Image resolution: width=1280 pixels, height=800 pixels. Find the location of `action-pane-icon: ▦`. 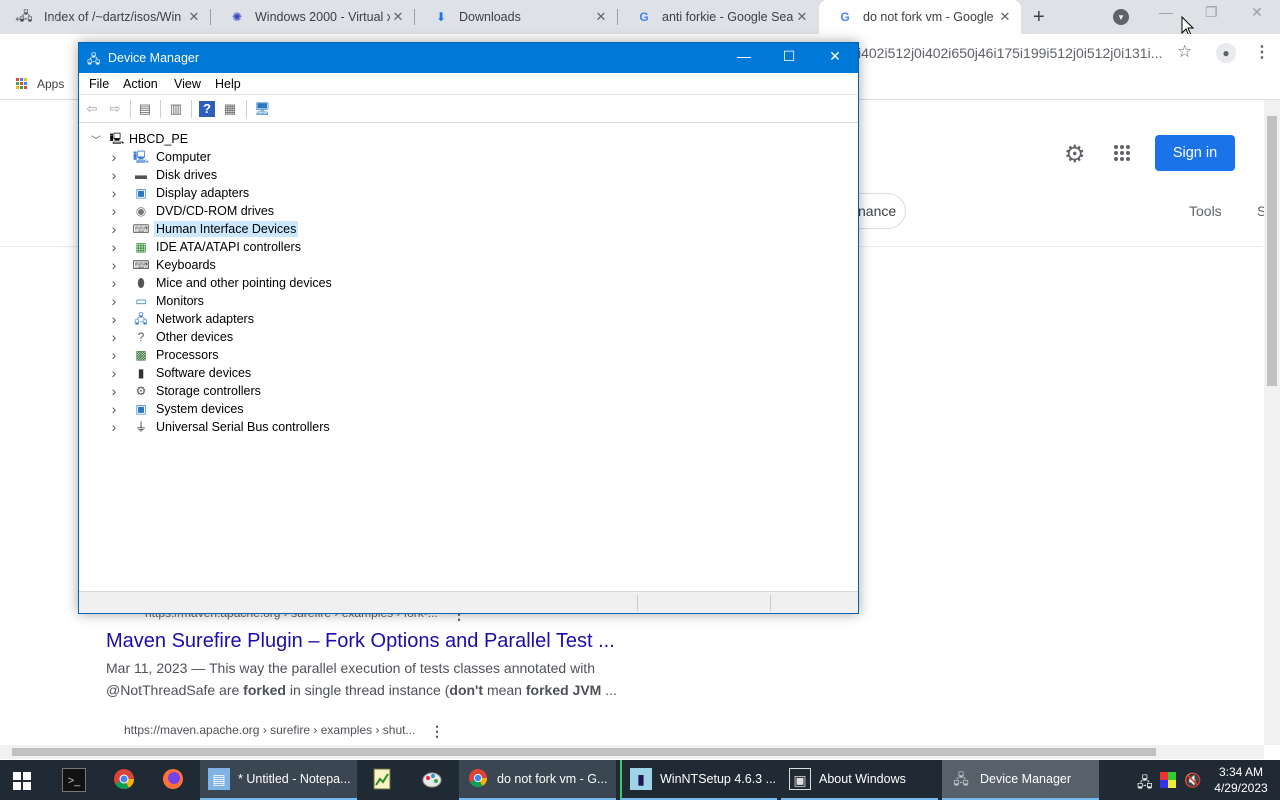

action-pane-icon: ▦ is located at coordinates (230, 109).